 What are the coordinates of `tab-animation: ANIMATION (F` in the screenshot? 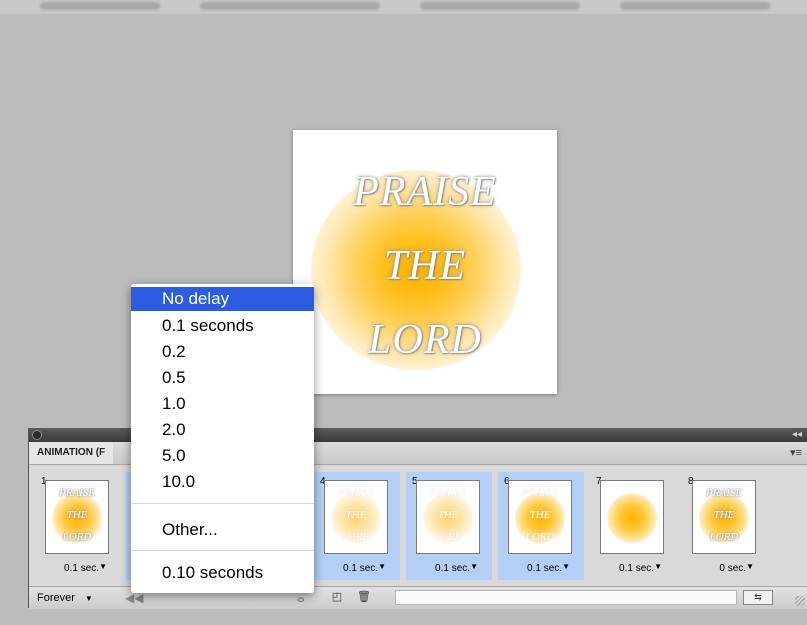 It's located at (71, 453).